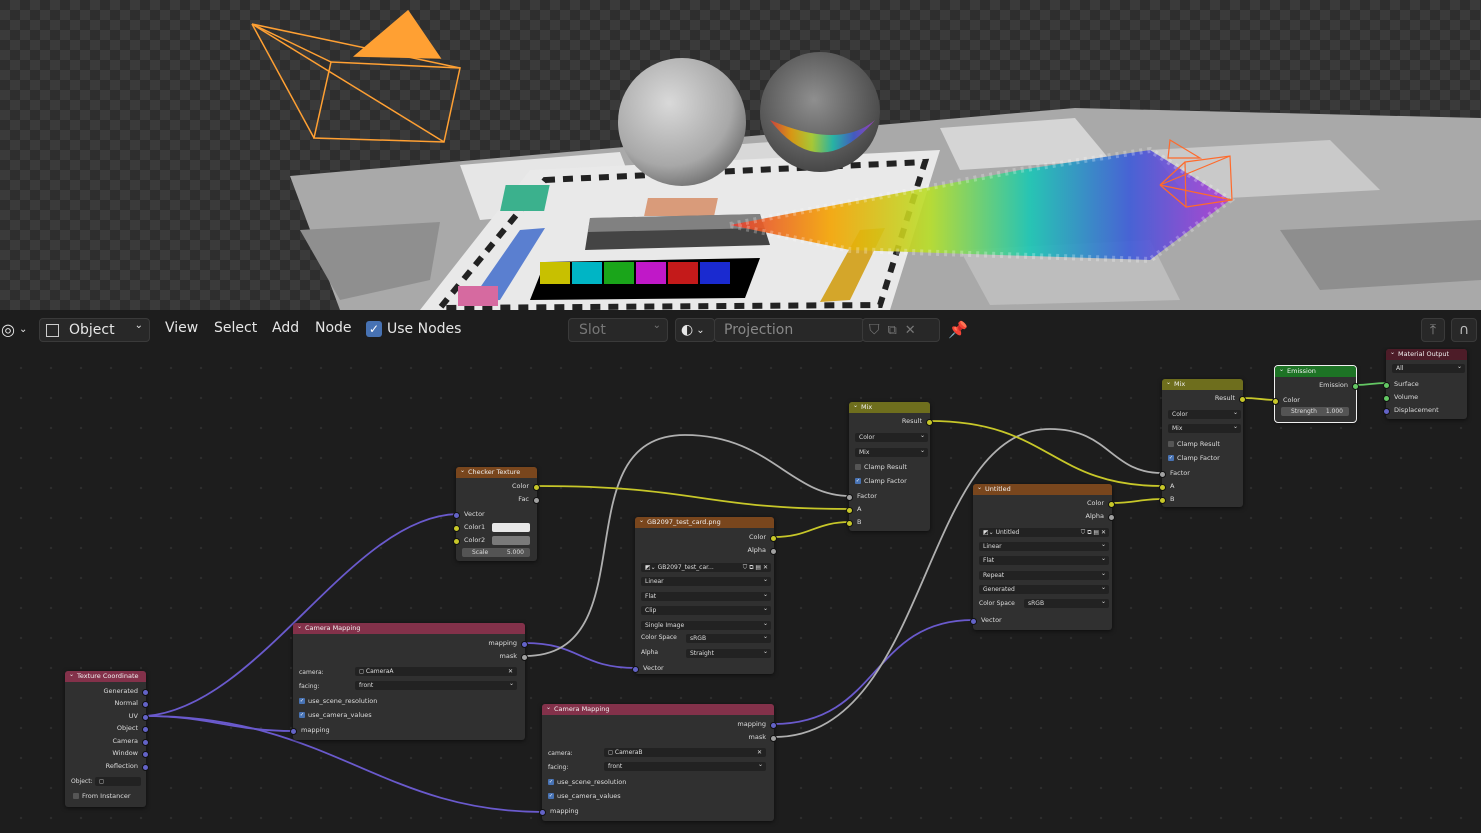 The image size is (1481, 833). What do you see at coordinates (1433, 330) in the screenshot?
I see `parent-node-tree-button: ⤒` at bounding box center [1433, 330].